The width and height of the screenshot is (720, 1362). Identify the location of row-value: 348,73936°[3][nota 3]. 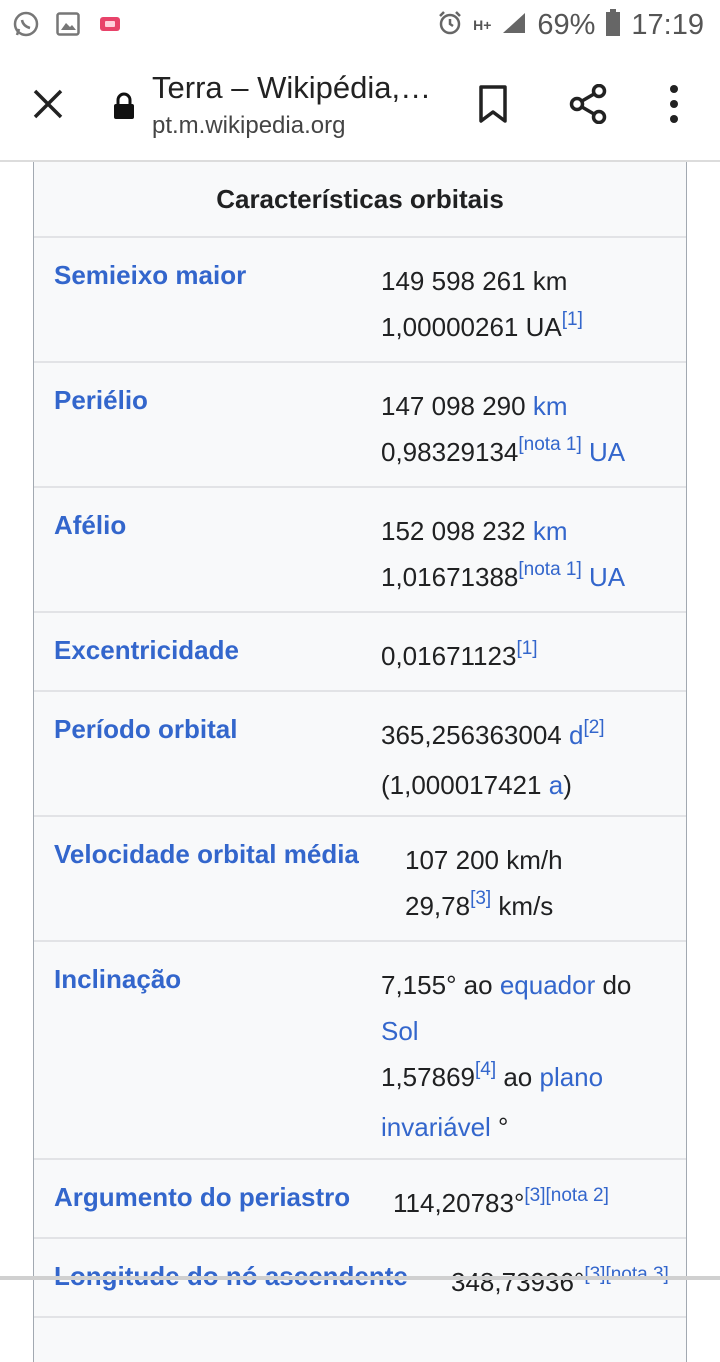
(560, 1284).